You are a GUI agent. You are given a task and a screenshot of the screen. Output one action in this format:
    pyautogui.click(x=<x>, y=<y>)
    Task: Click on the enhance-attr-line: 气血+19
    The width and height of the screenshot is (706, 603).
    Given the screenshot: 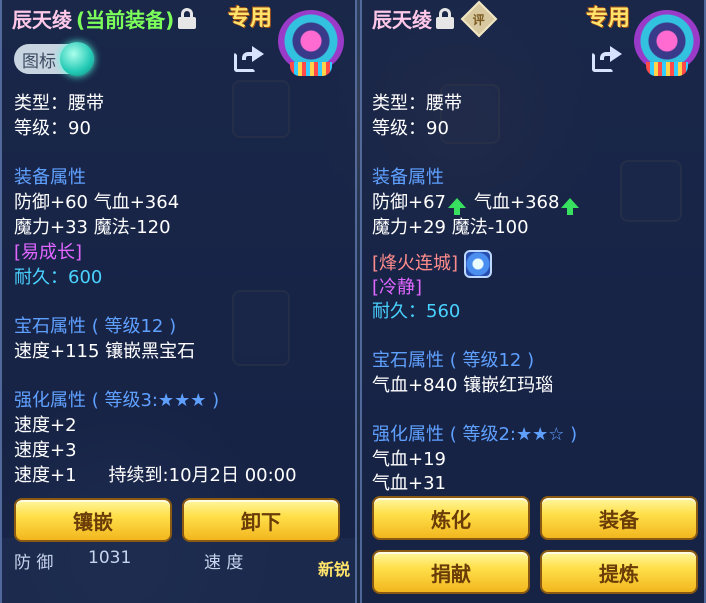 What is the action you would take?
    pyautogui.click(x=409, y=459)
    